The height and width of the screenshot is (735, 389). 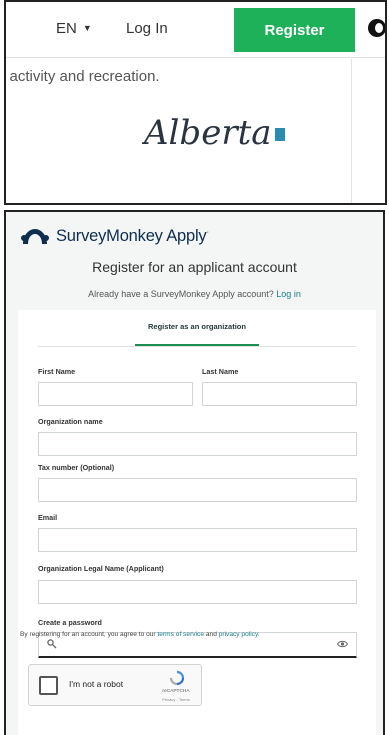 What do you see at coordinates (48, 517) in the screenshot?
I see `email-label: Email` at bounding box center [48, 517].